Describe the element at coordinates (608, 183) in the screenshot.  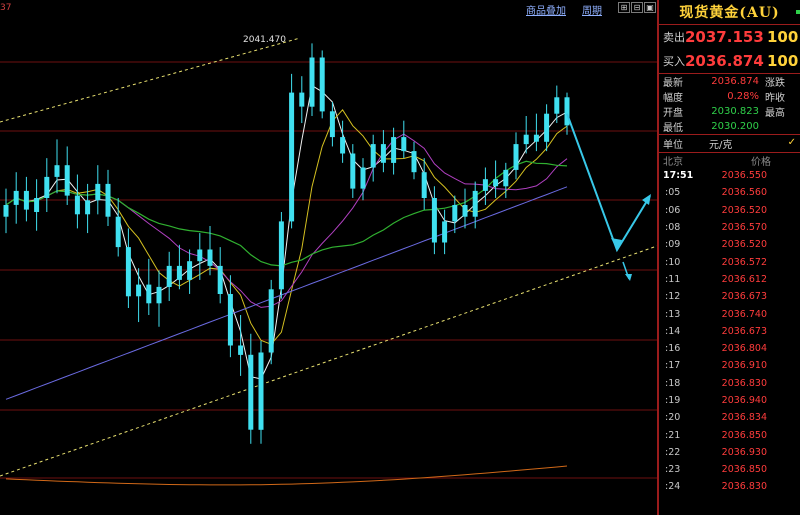
I see `projection-path` at that location.